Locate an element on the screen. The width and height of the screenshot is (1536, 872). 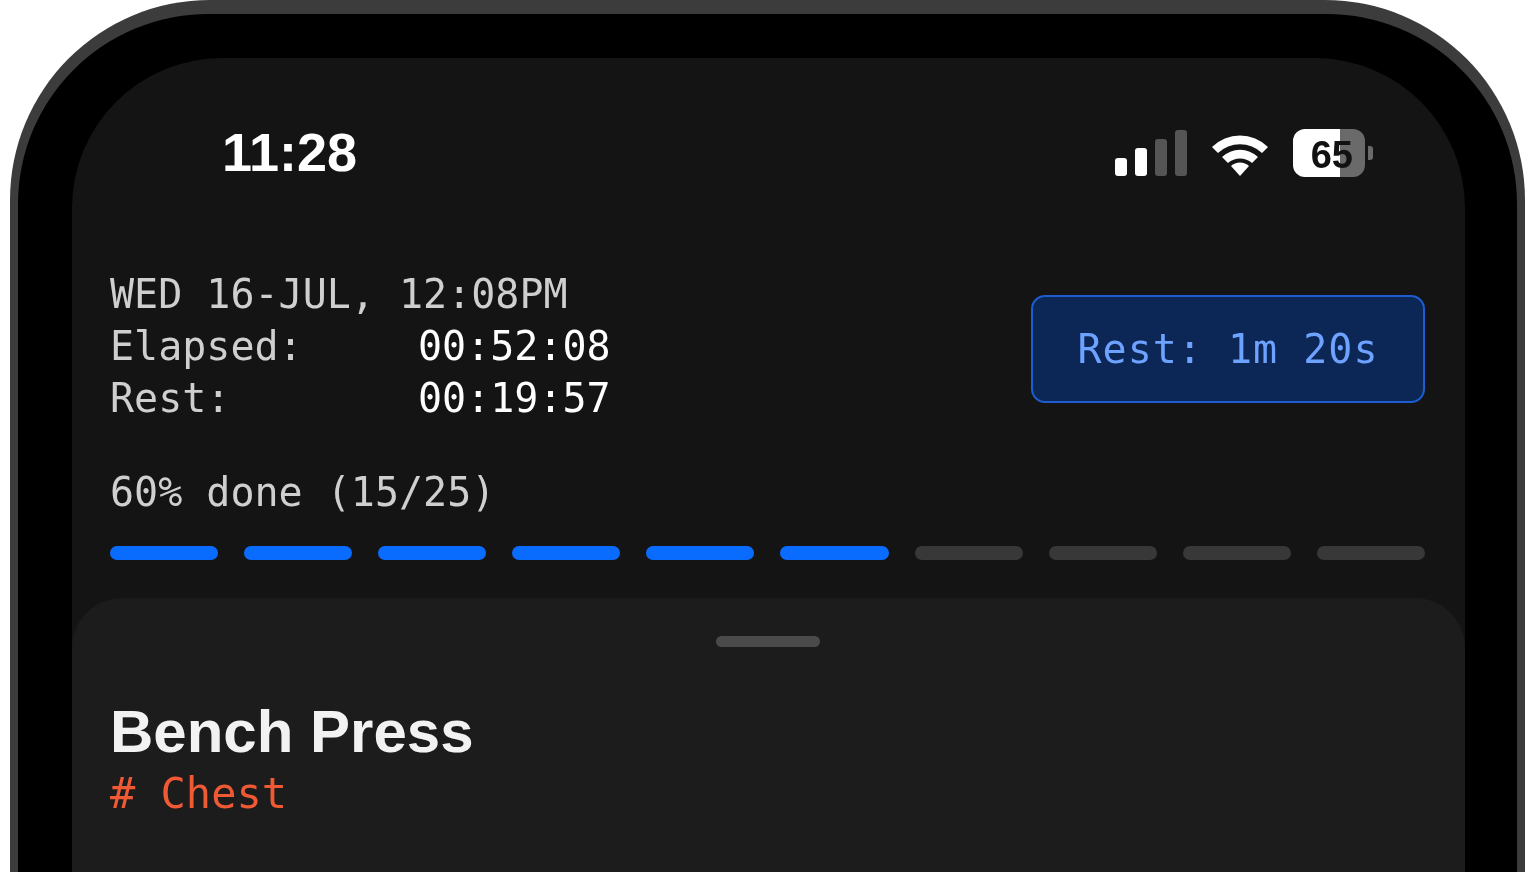
drag-handle is located at coordinates (768, 641).